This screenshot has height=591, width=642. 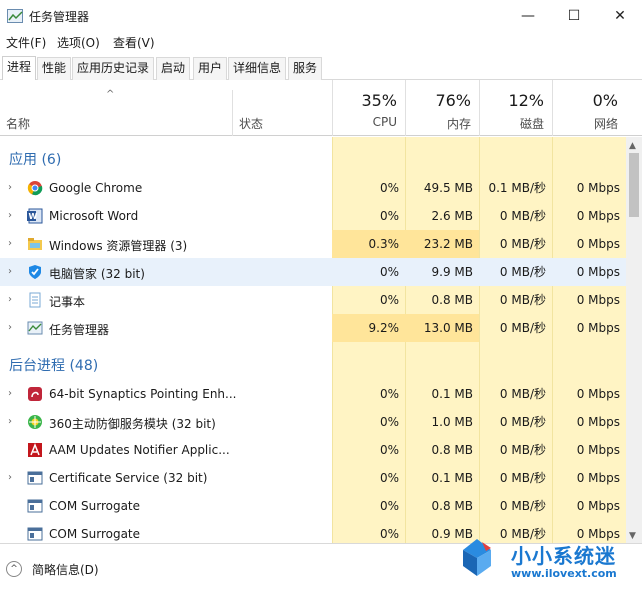 What do you see at coordinates (619, 16) in the screenshot?
I see `close-button: ✕` at bounding box center [619, 16].